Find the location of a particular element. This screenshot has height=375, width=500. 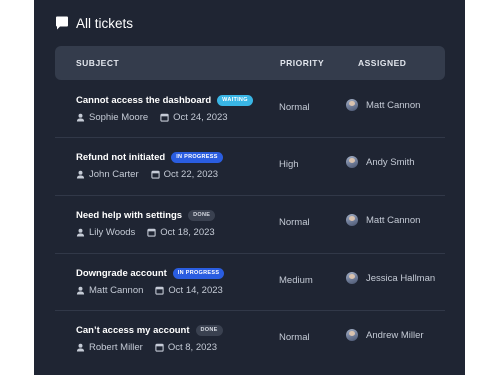

ticket-date: Oct 18, 2023 is located at coordinates (187, 232).